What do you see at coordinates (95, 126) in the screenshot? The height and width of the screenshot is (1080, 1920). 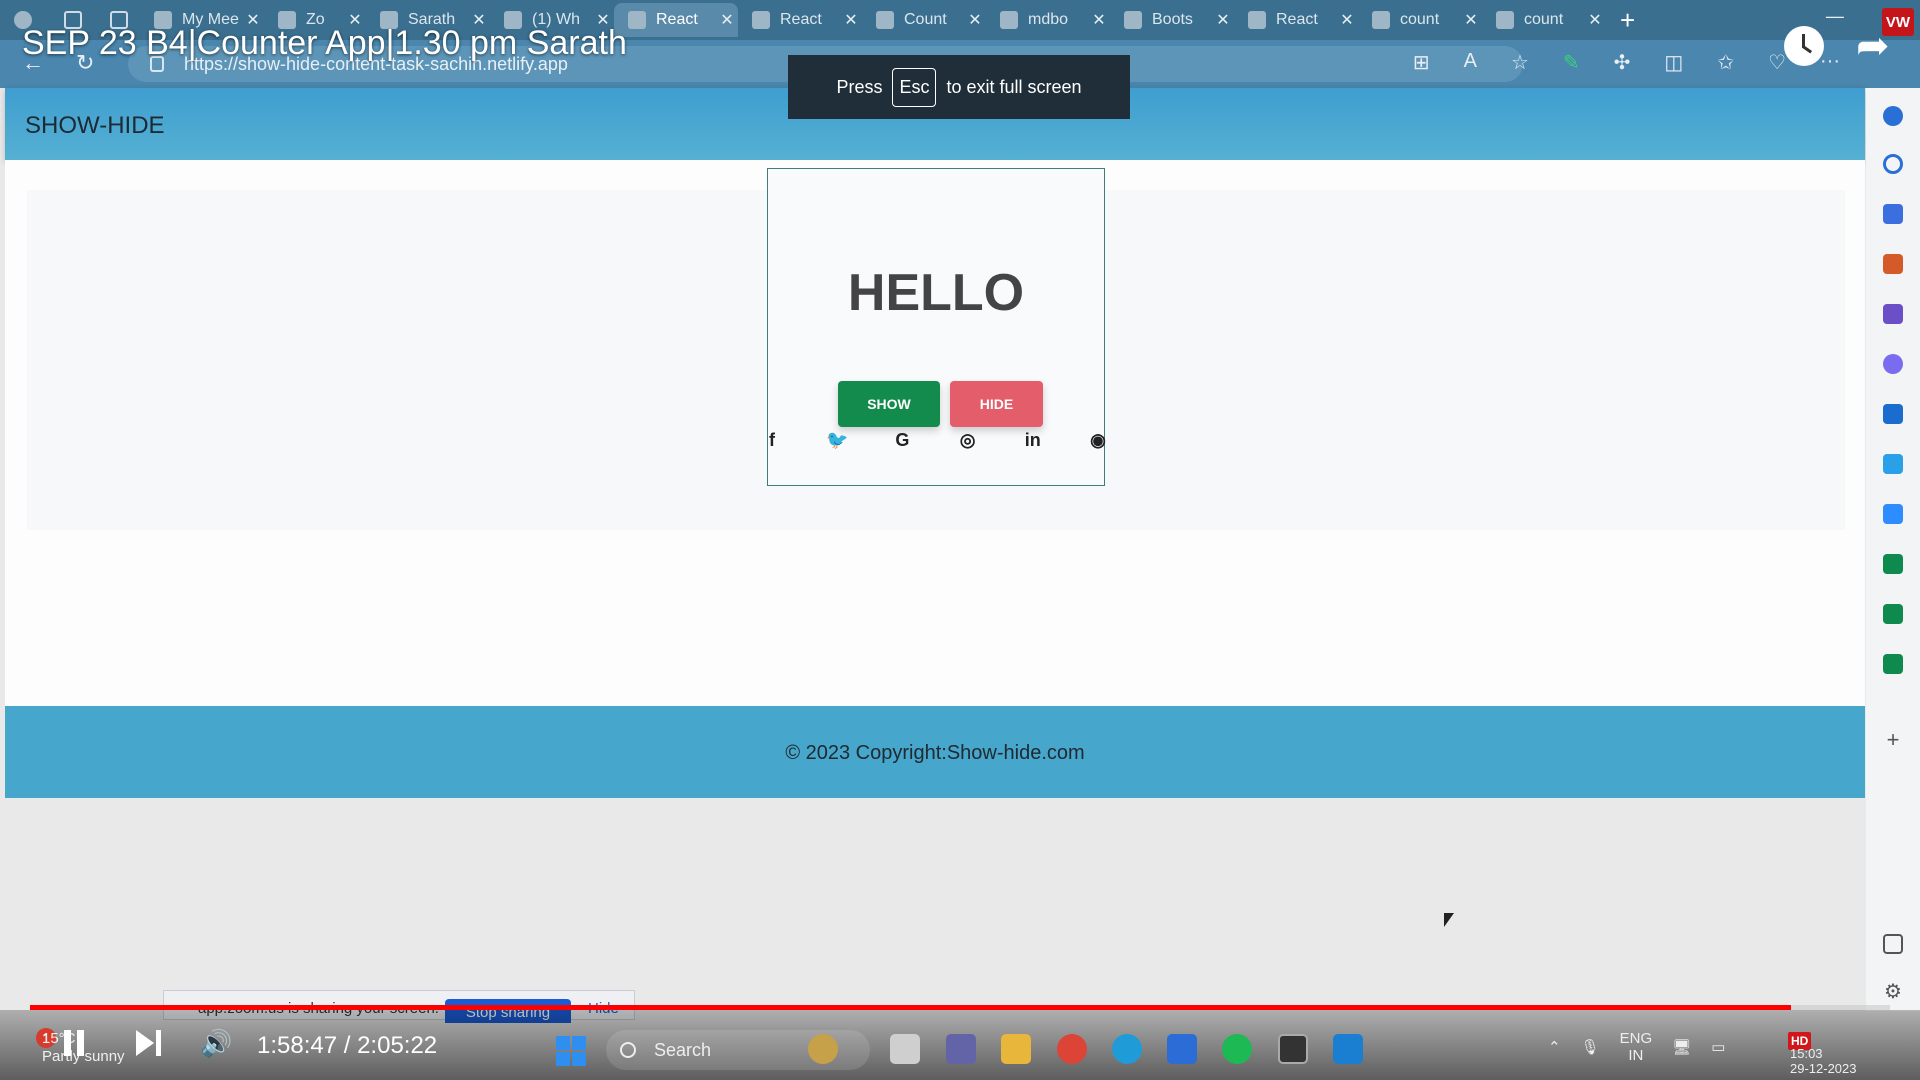 I see `navbar-brand: SHOW-HIDE` at bounding box center [95, 126].